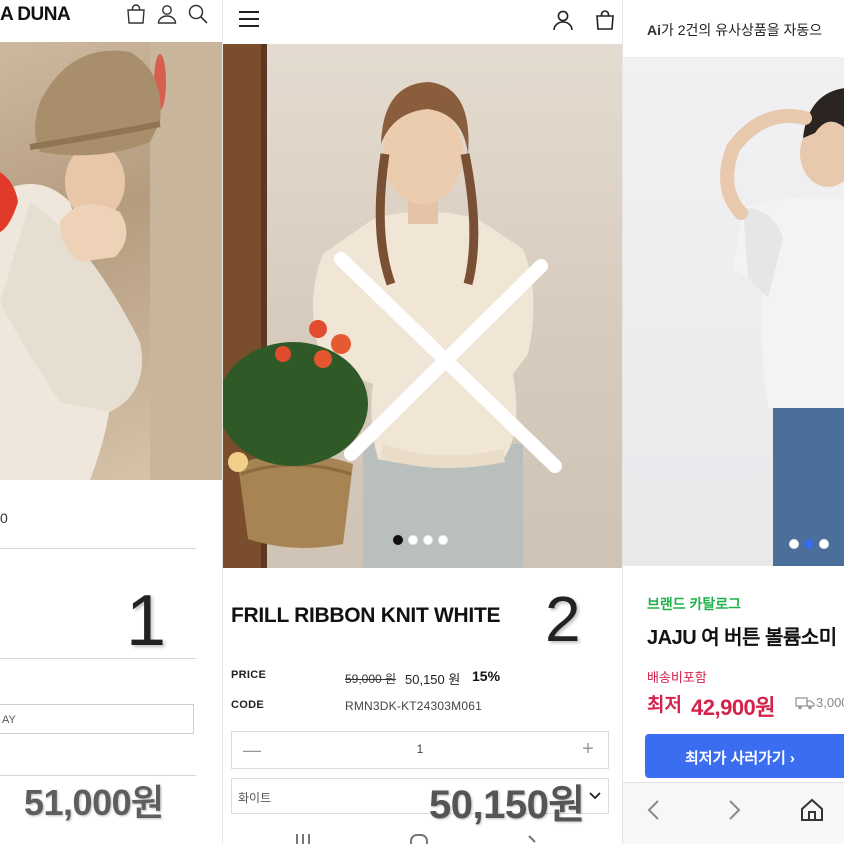  Describe the element at coordinates (249, 675) in the screenshot. I see `price-label: PRICE` at that location.